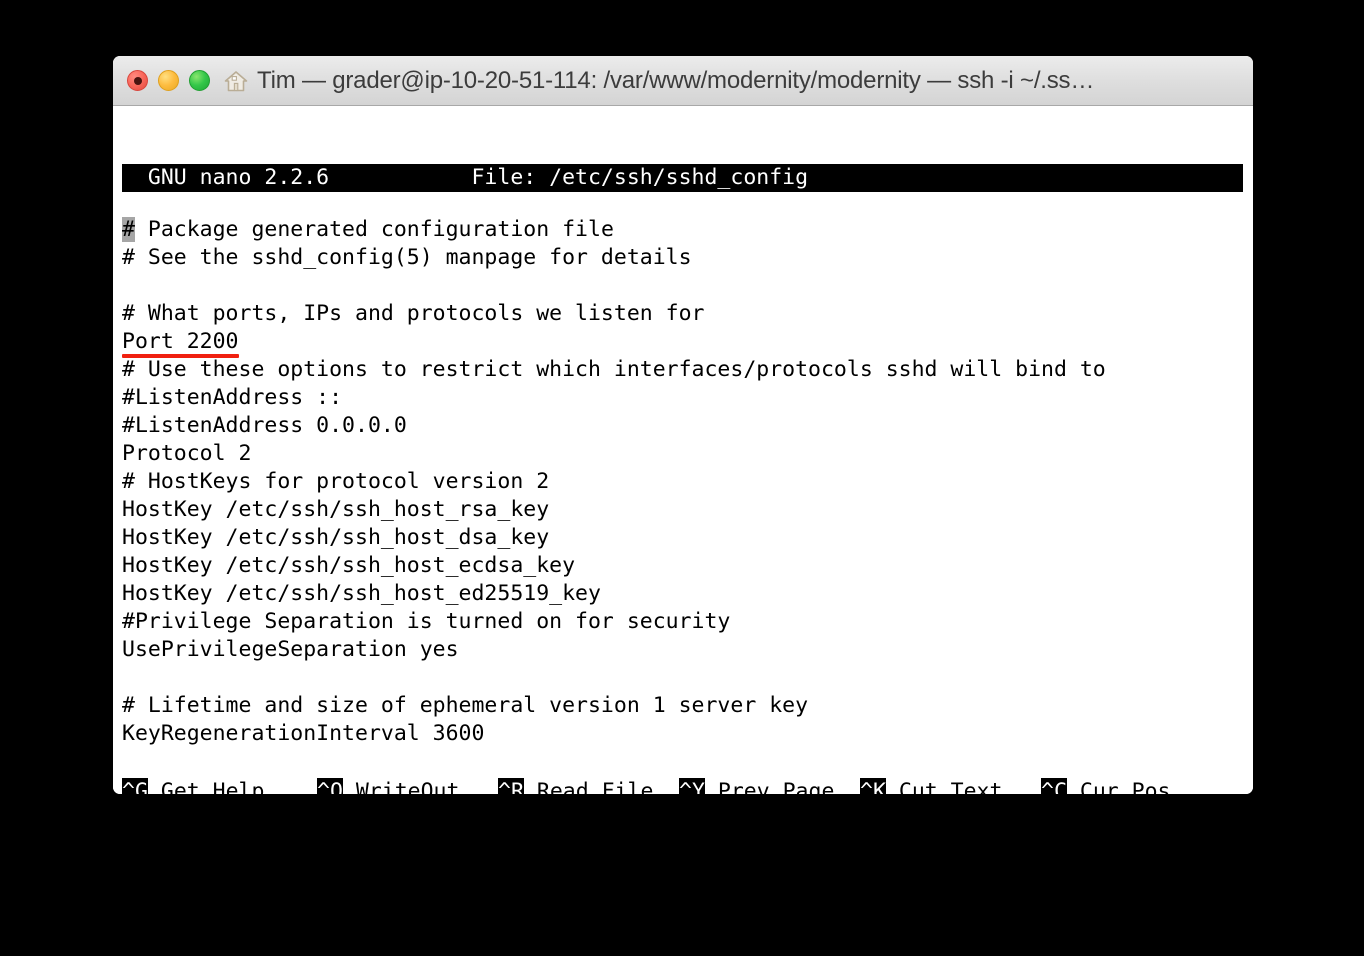 This screenshot has width=1364, height=956. I want to click on text-line: #ListenAddress 0.0.0.0, so click(264, 425).